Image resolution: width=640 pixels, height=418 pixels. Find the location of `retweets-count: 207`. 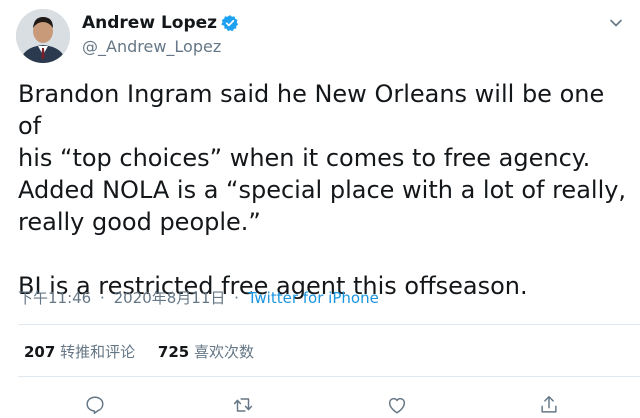

retweets-count: 207 is located at coordinates (40, 352).